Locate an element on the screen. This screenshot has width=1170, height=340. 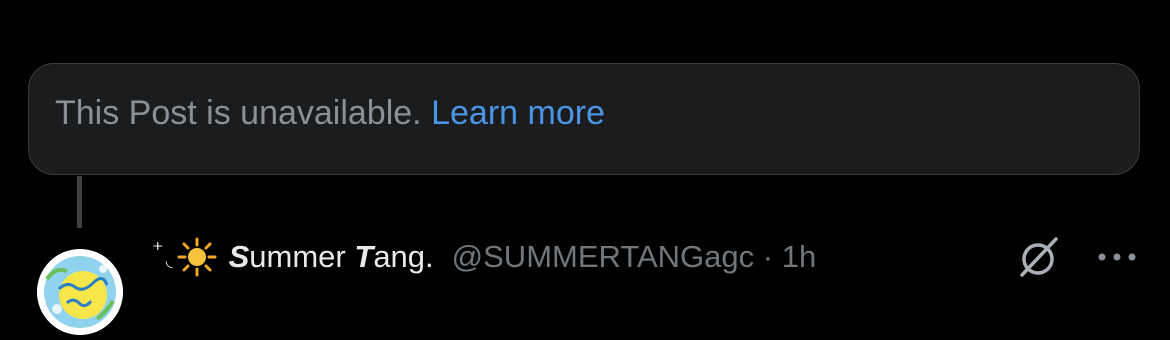
post-author-row: ⁺ ◟ Summer Tang. @SUMMERTANGagc · 1h is located at coordinates (484, 257).